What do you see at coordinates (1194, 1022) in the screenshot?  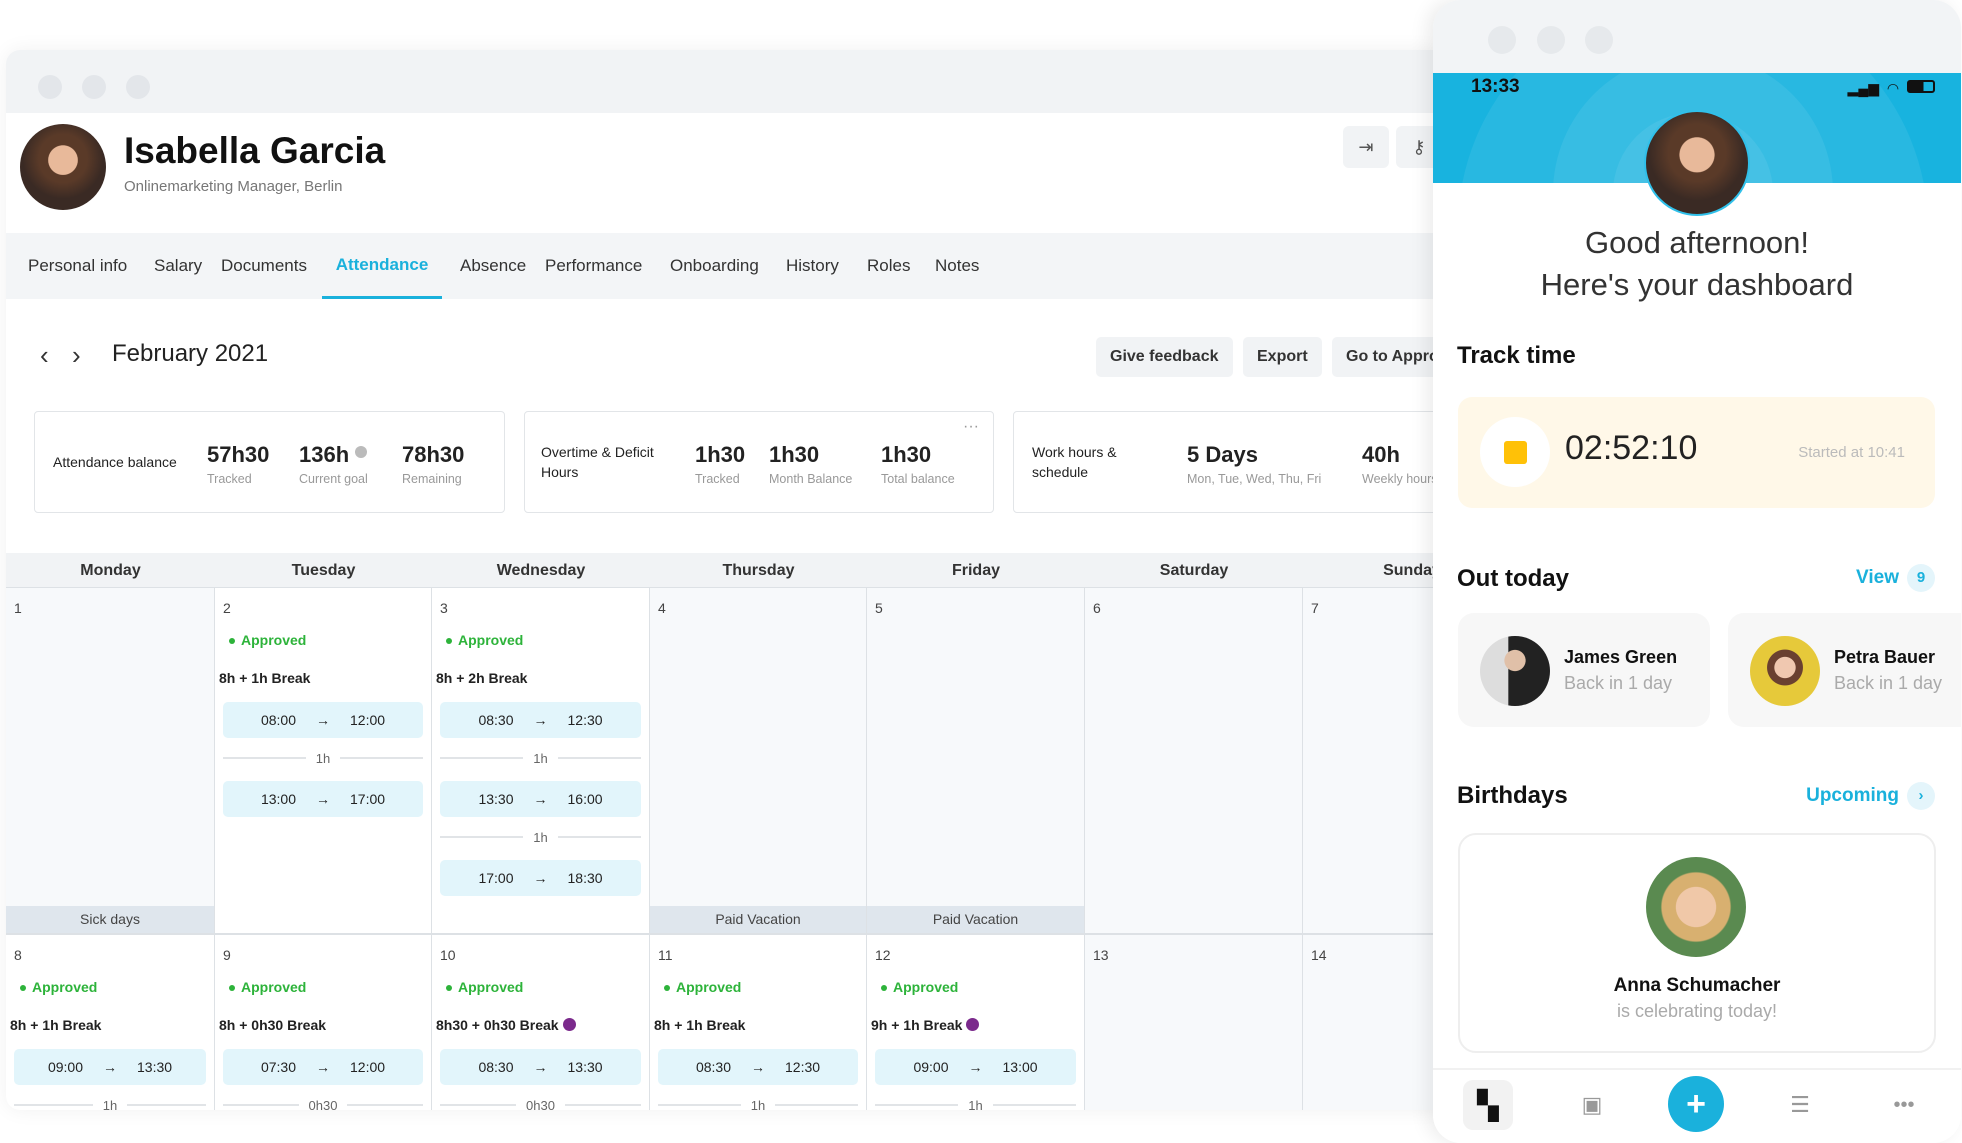 I see `calendar-day-cell: 13` at bounding box center [1194, 1022].